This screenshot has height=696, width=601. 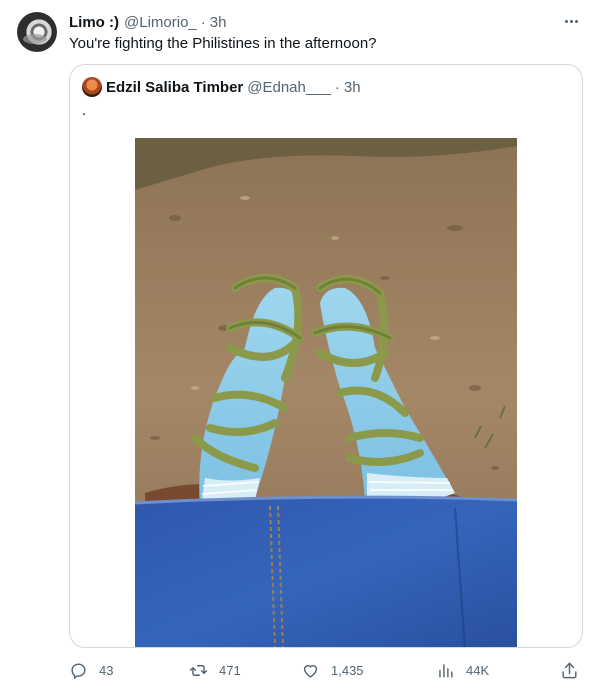 I want to click on quoted-tweet-text: ., so click(x=84, y=110).